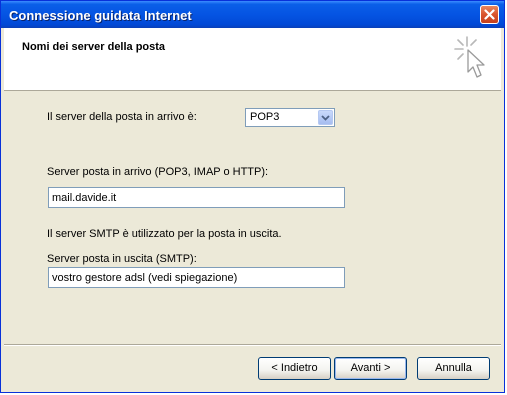  Describe the element at coordinates (469, 57) in the screenshot. I see `wizard-cursor-icon` at that location.